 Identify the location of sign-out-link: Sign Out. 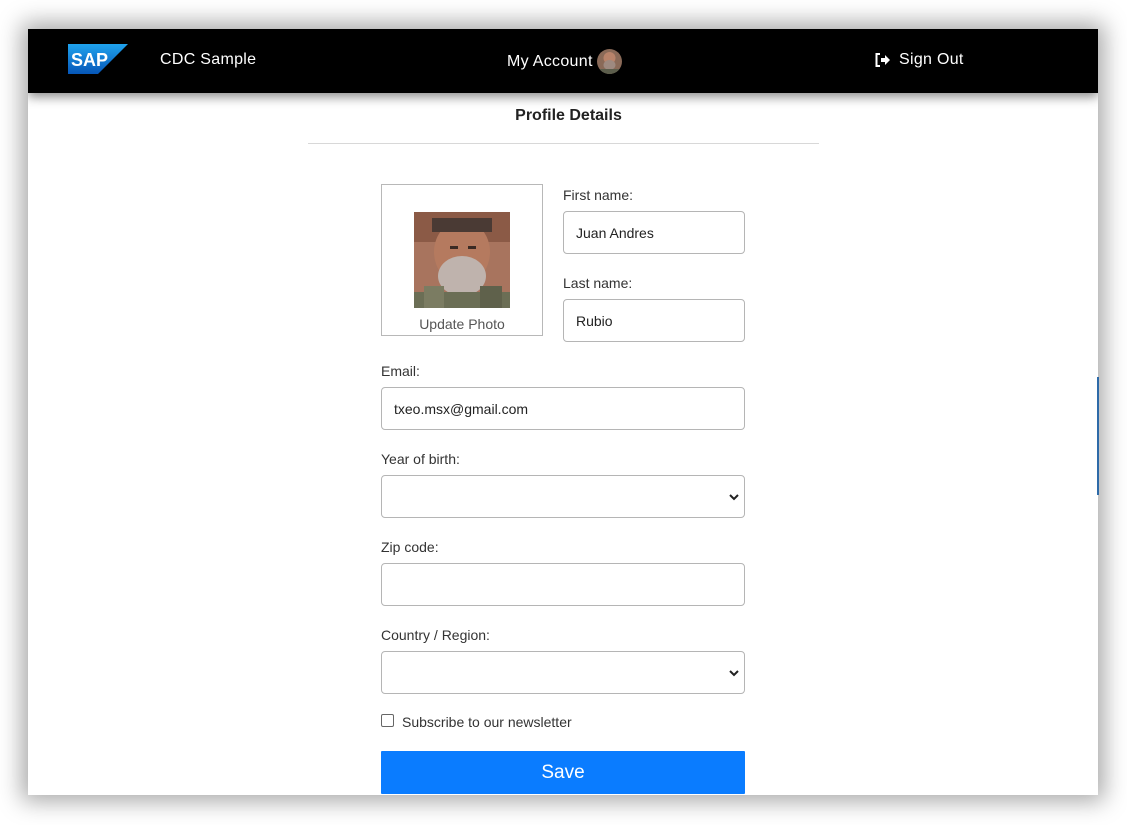
(919, 60).